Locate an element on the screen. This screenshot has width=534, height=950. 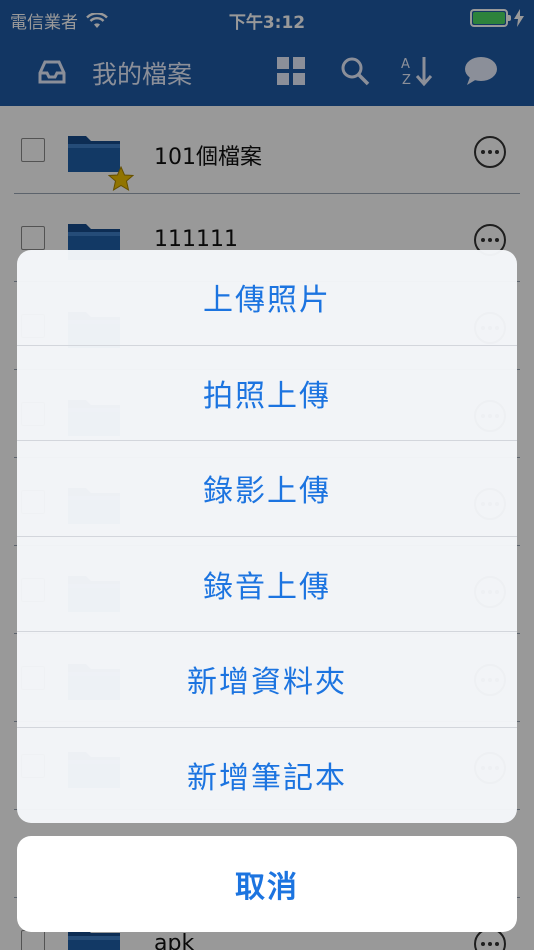
record-video-upload-button: 錄影上傳 is located at coordinates (267, 489).